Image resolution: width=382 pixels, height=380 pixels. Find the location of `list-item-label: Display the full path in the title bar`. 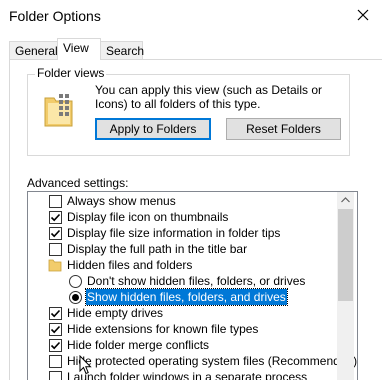

list-item-label: Display the full path in the title bar is located at coordinates (157, 249).